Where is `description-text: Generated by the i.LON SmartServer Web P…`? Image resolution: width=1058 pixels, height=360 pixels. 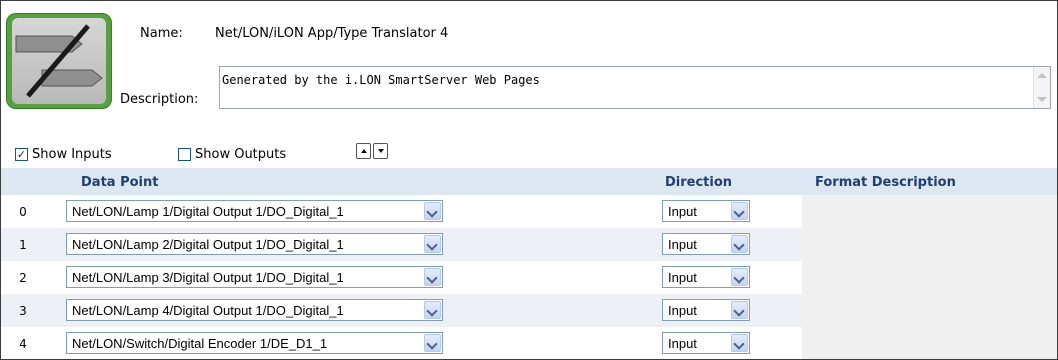 description-text: Generated by the i.LON SmartServer Web P… is located at coordinates (381, 80).